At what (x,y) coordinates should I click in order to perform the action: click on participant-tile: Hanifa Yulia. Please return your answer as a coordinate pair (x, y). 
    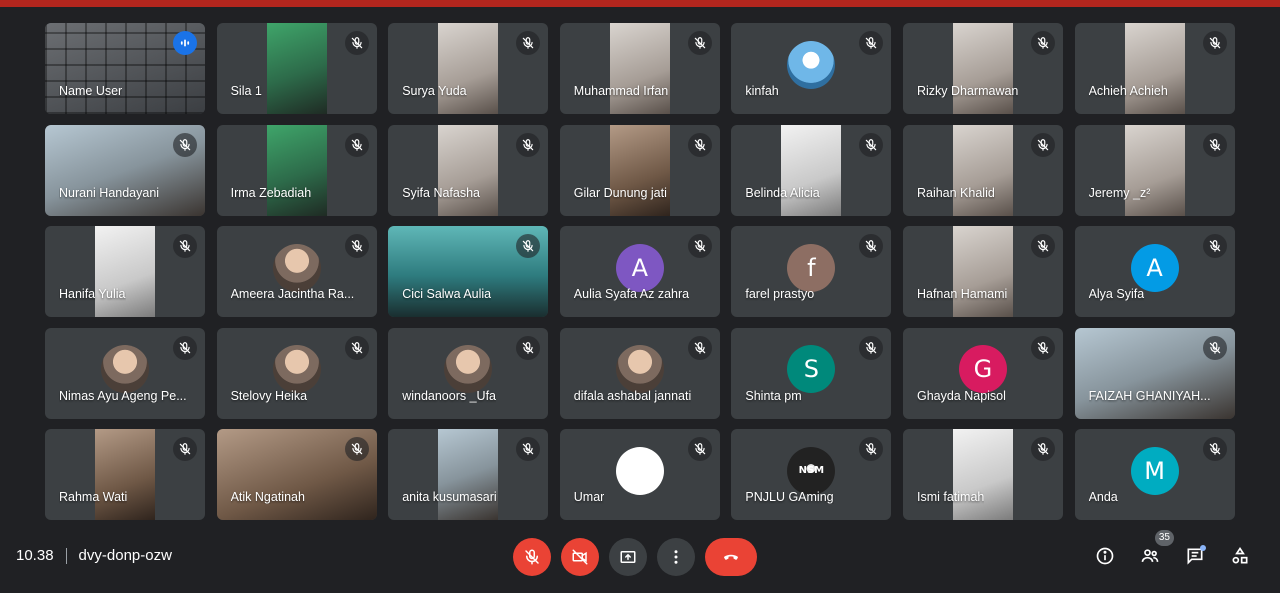
    Looking at the image, I should click on (125, 271).